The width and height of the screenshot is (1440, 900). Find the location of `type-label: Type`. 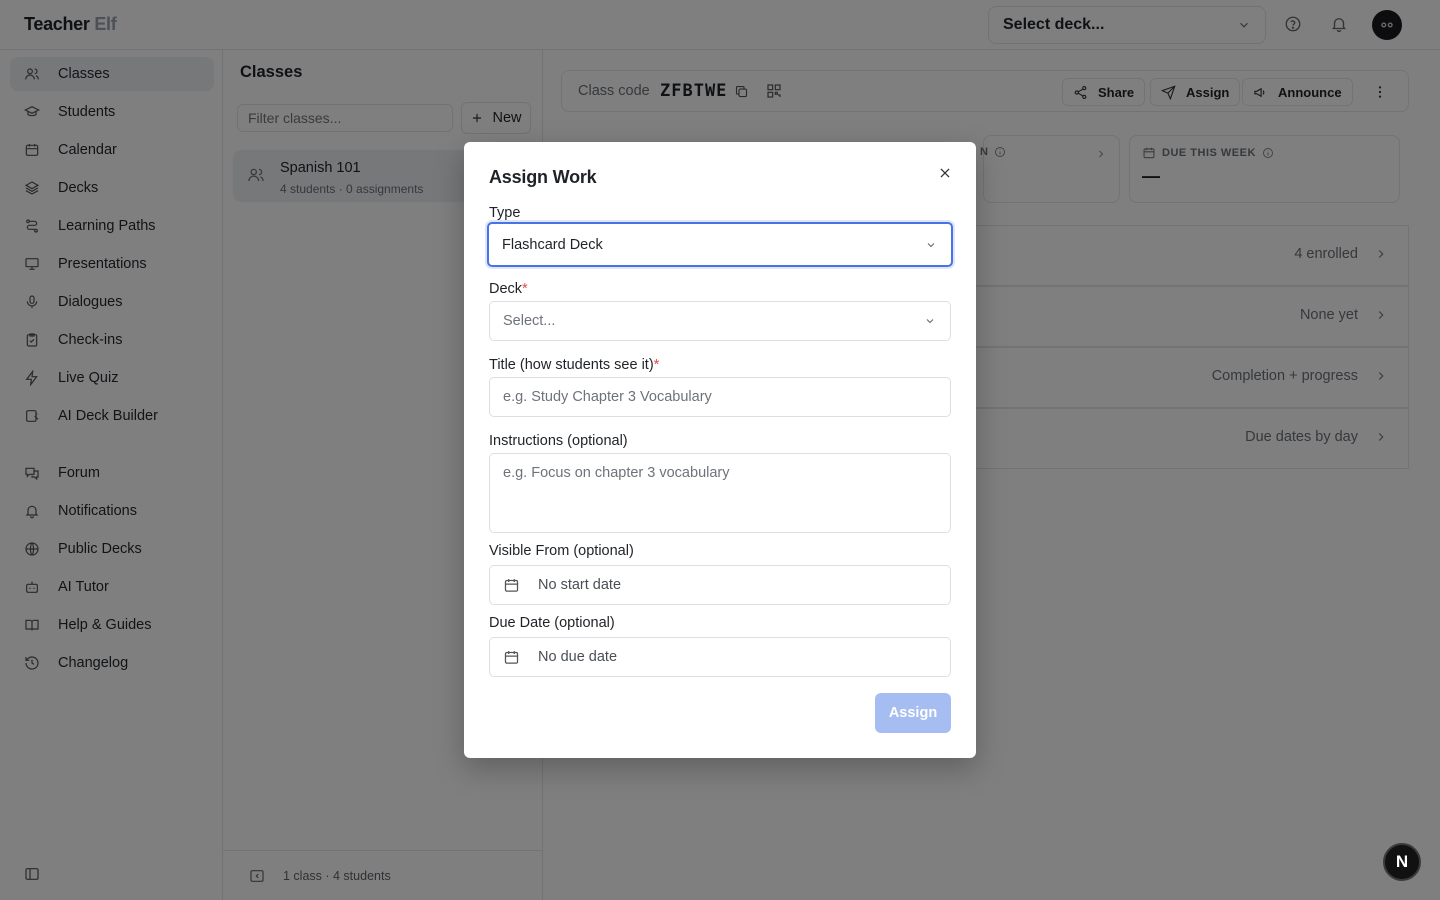

type-label: Type is located at coordinates (505, 213).